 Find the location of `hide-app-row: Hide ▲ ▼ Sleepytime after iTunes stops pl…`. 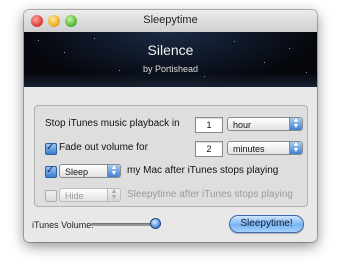

hide-app-row: Hide ▲ ▼ Sleepytime after iTunes stops pl… is located at coordinates (171, 196).